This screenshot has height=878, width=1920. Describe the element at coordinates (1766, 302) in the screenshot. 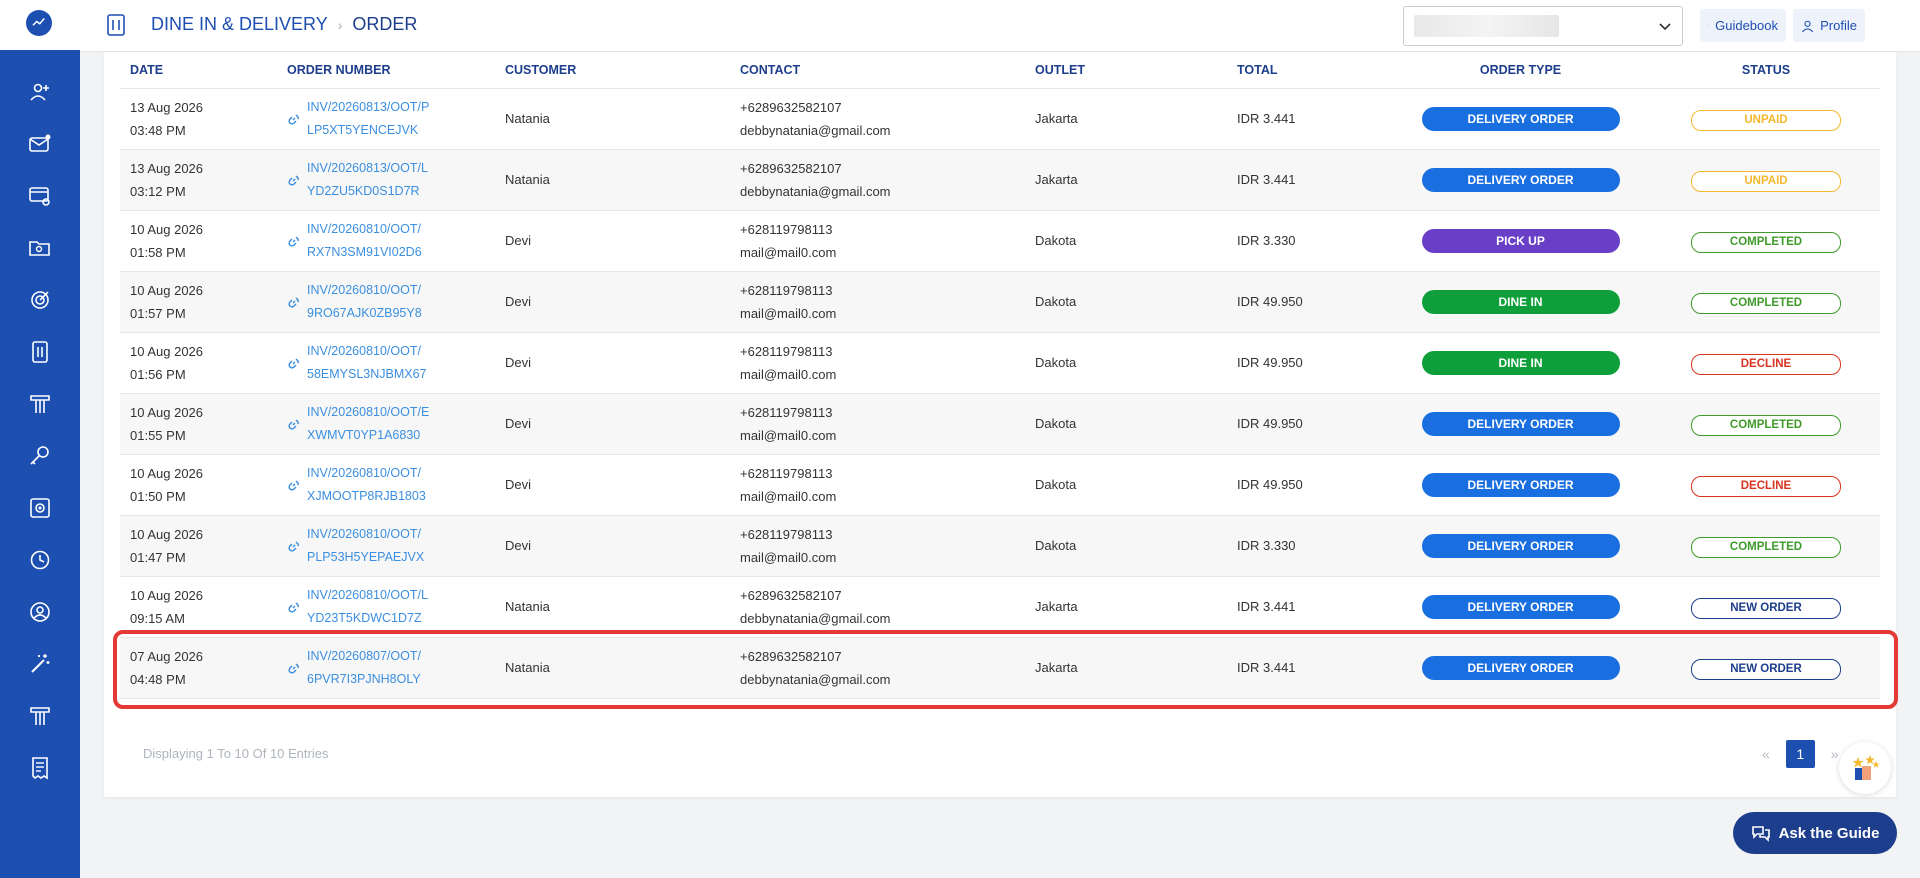

I see `status-cell: COMPLETED` at that location.